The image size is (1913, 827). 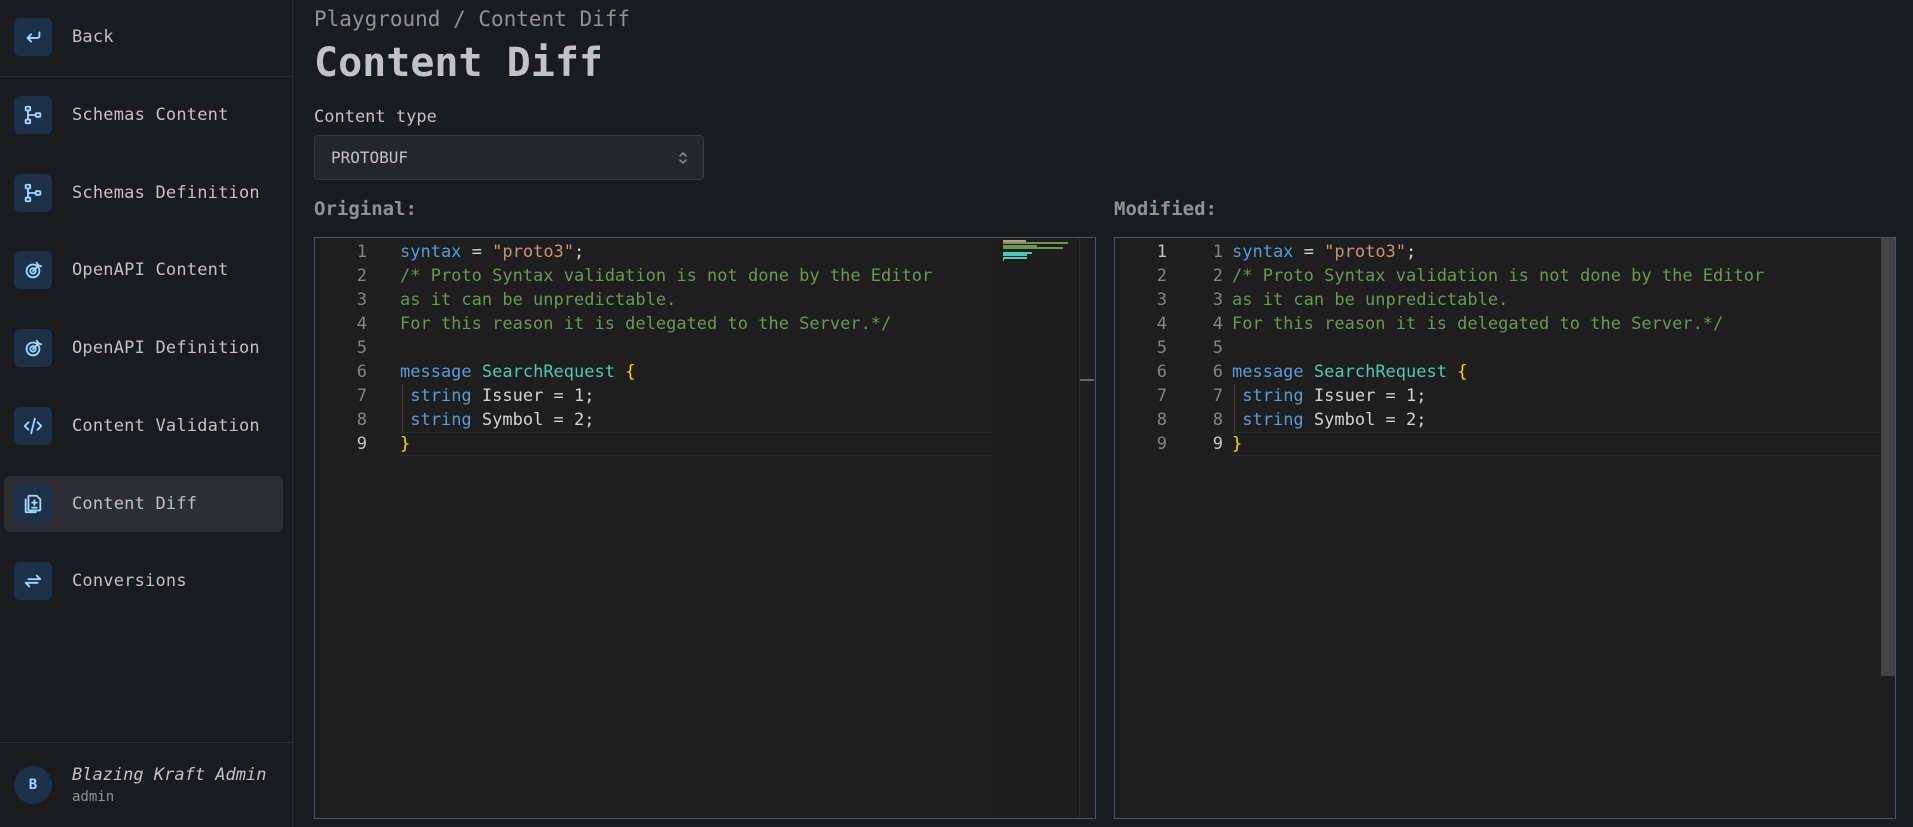 I want to click on user-role: admin, so click(x=93, y=797).